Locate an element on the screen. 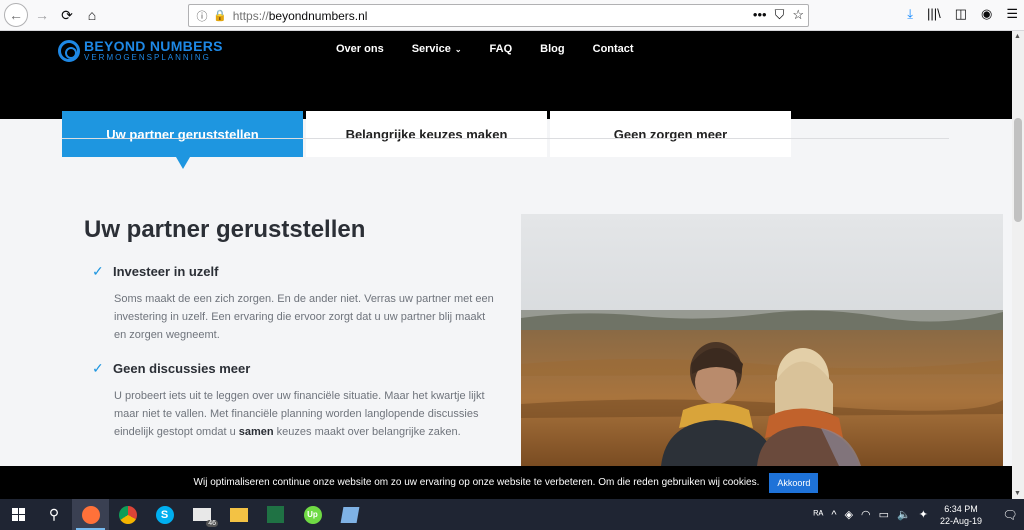 This screenshot has height=530, width=1024. taskbar-firefox is located at coordinates (90, 514).